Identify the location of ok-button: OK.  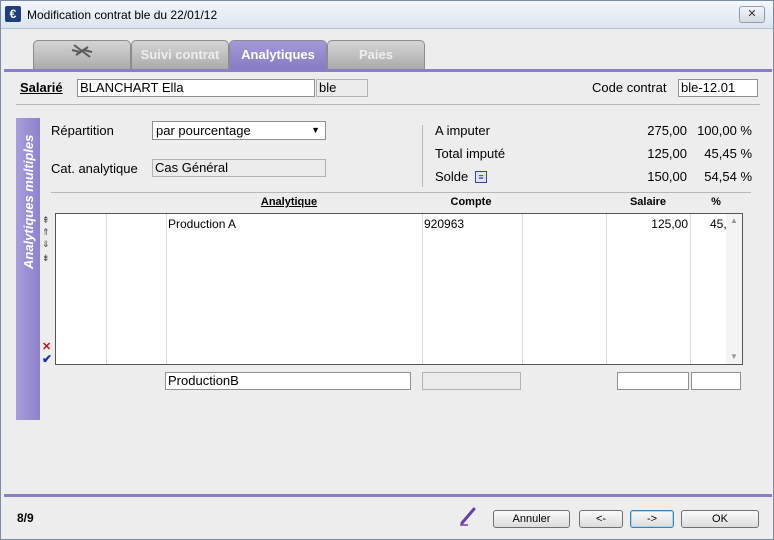
(720, 519).